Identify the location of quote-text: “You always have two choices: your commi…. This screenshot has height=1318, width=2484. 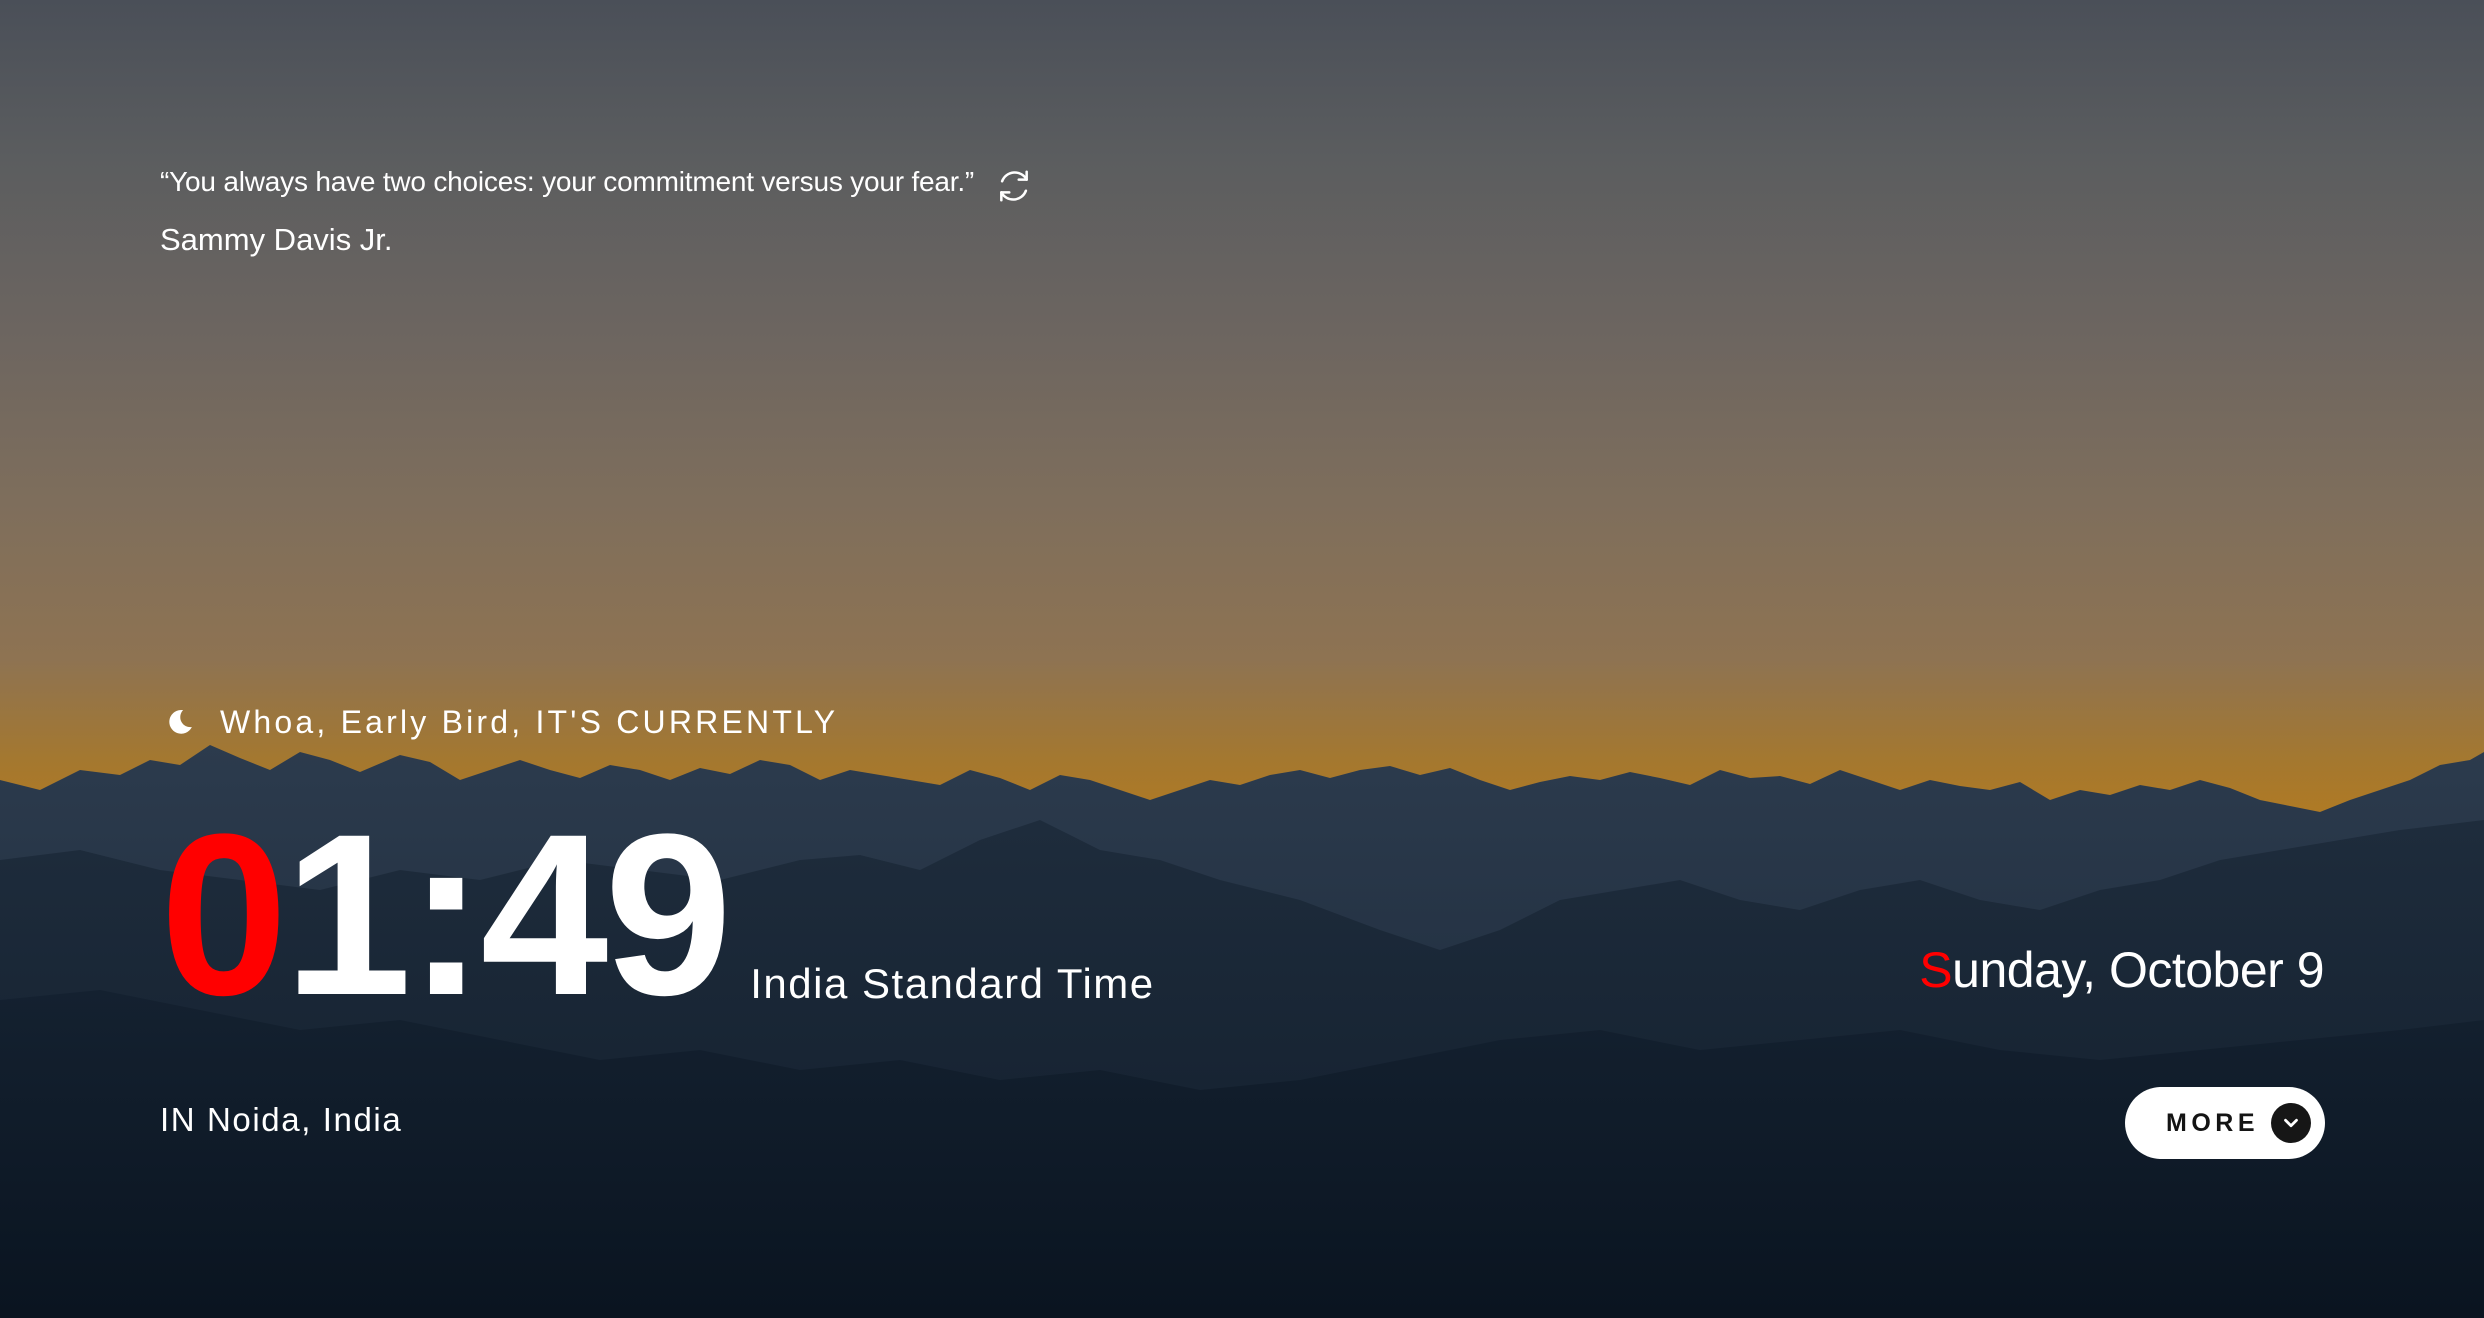
(567, 181).